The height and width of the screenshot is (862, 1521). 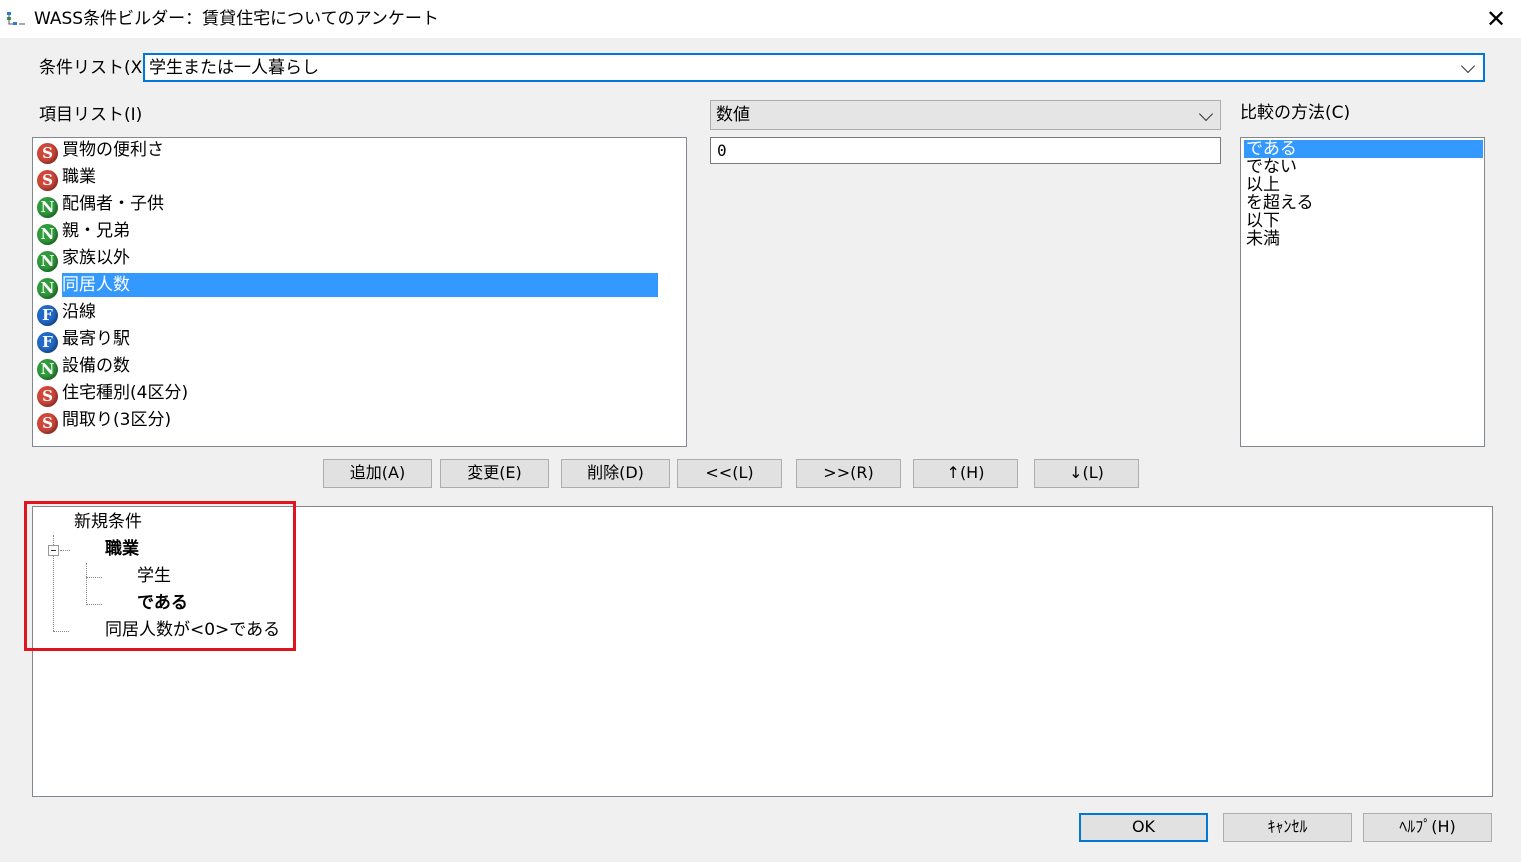 I want to click on value-input-text: 0, so click(x=722, y=150).